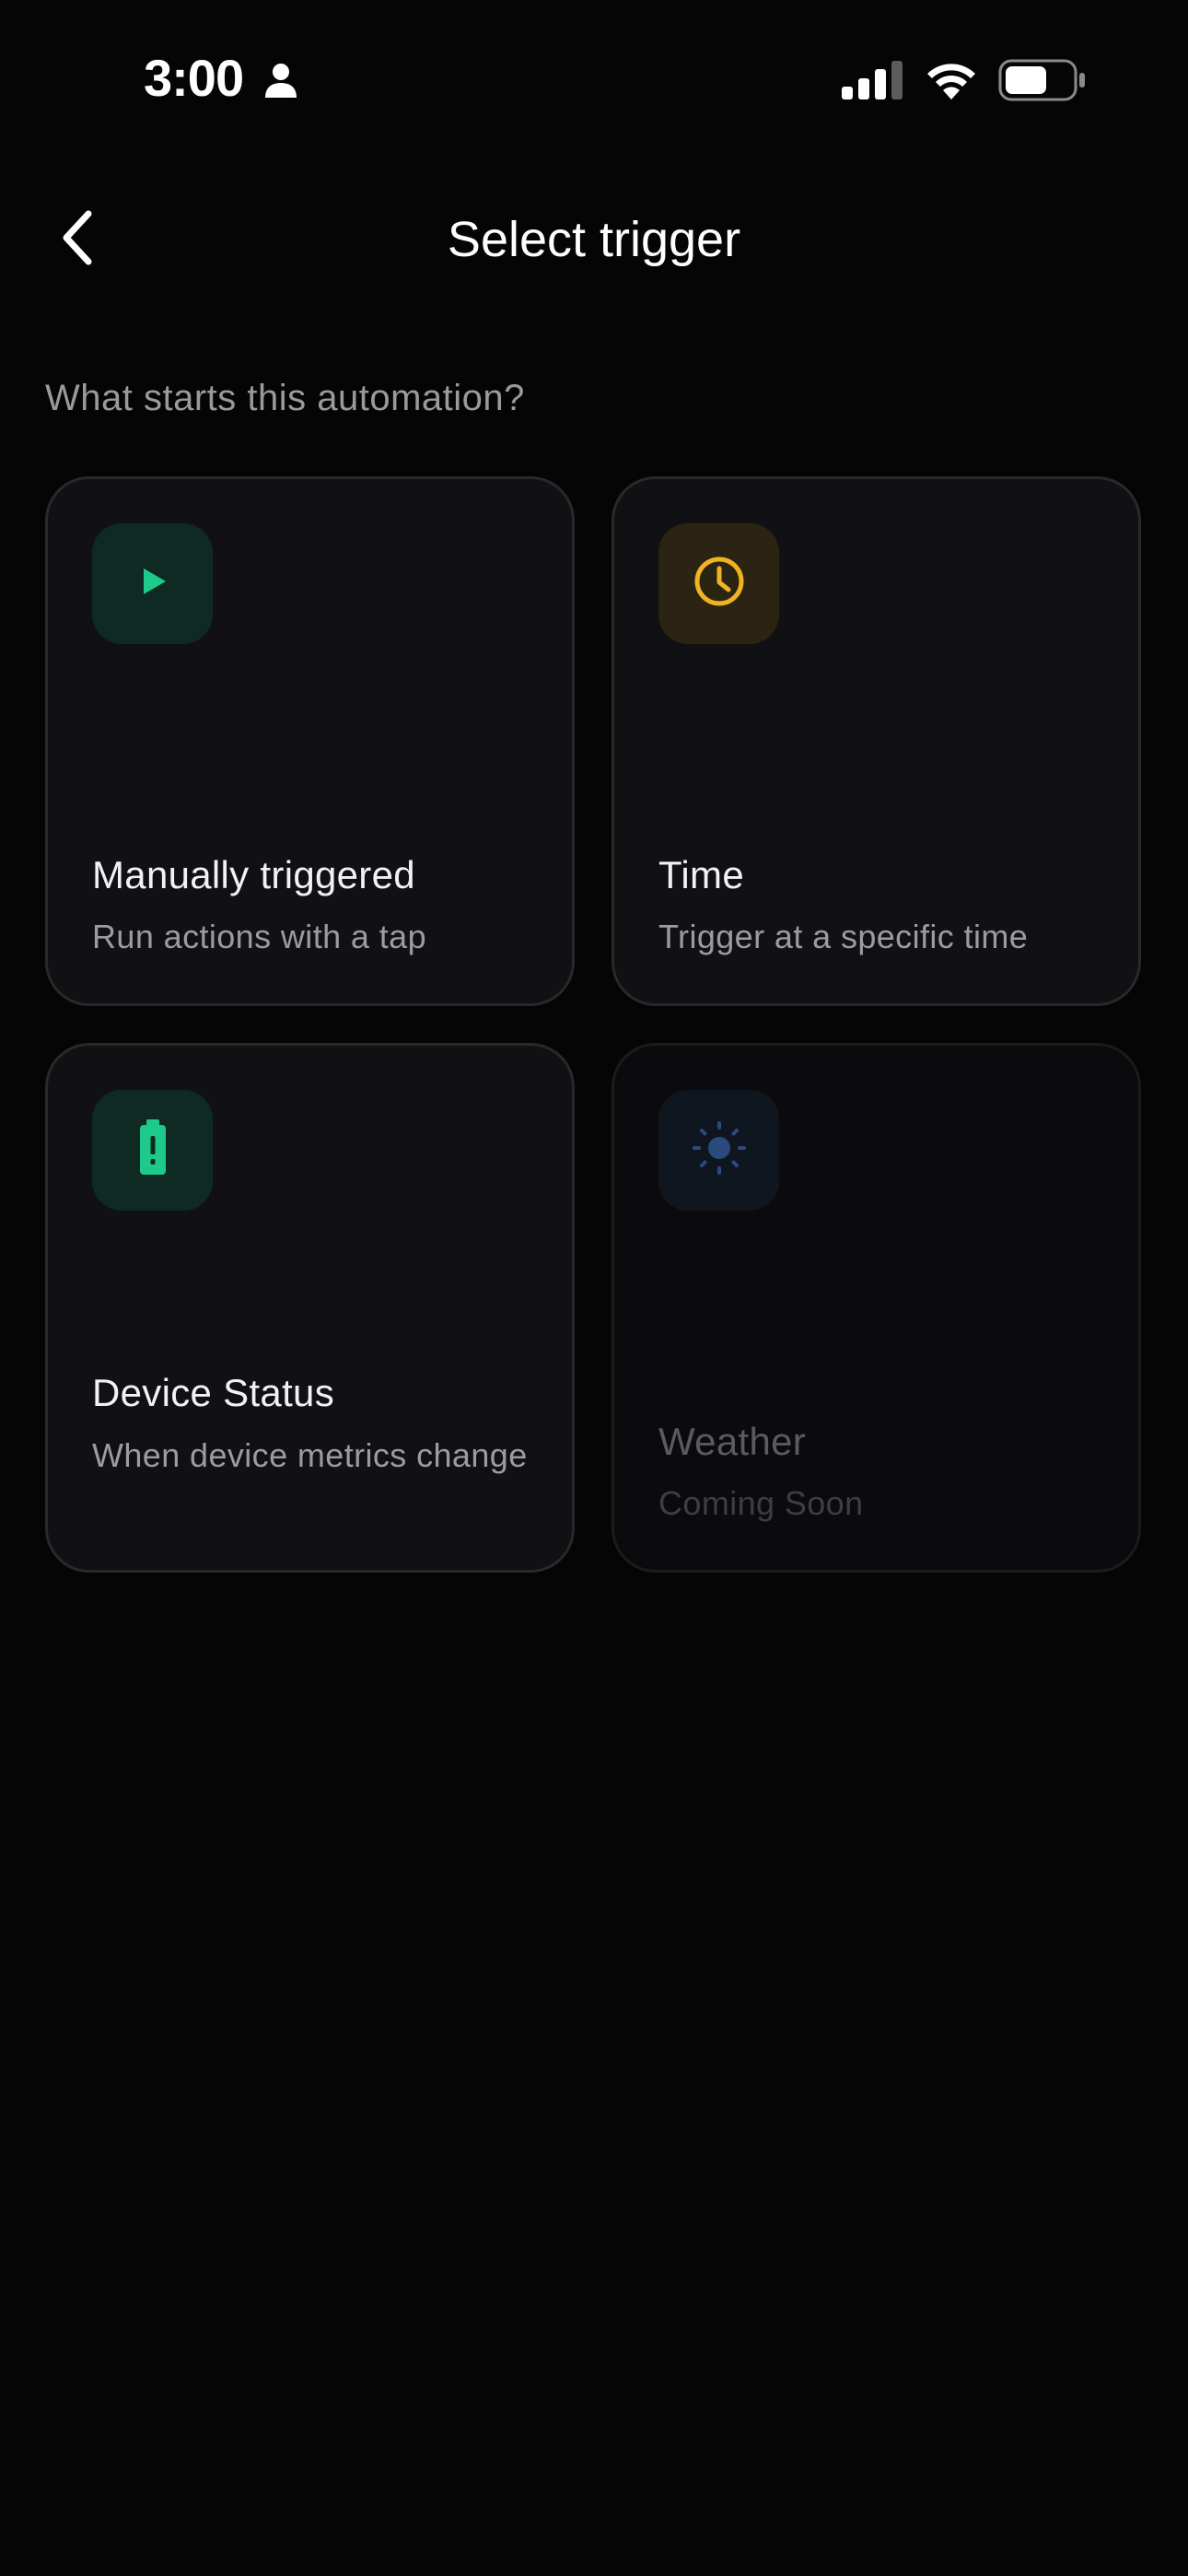 The width and height of the screenshot is (1188, 2576). What do you see at coordinates (310, 1455) in the screenshot?
I see `card-subtitle: When device metrics change` at bounding box center [310, 1455].